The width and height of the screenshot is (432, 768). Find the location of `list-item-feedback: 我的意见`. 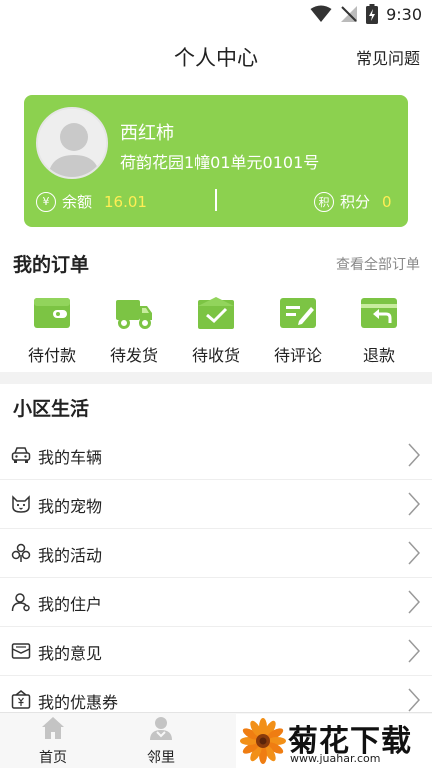

list-item-feedback: 我的意见 is located at coordinates (216, 651).